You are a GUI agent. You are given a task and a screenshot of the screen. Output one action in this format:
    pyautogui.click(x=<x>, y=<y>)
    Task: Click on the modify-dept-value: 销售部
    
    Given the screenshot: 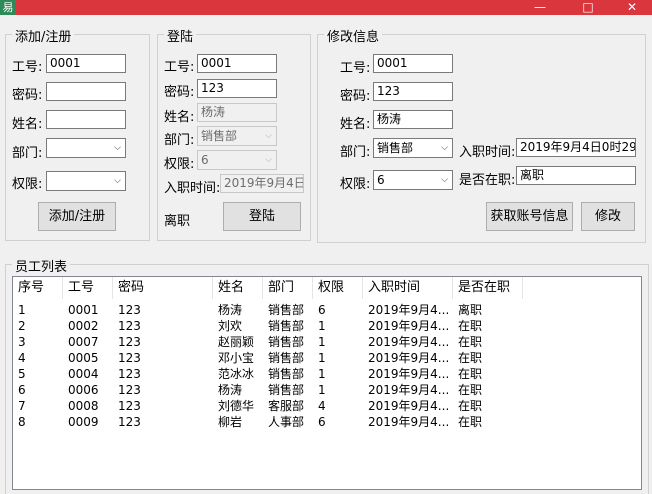 What is the action you would take?
    pyautogui.click(x=395, y=148)
    